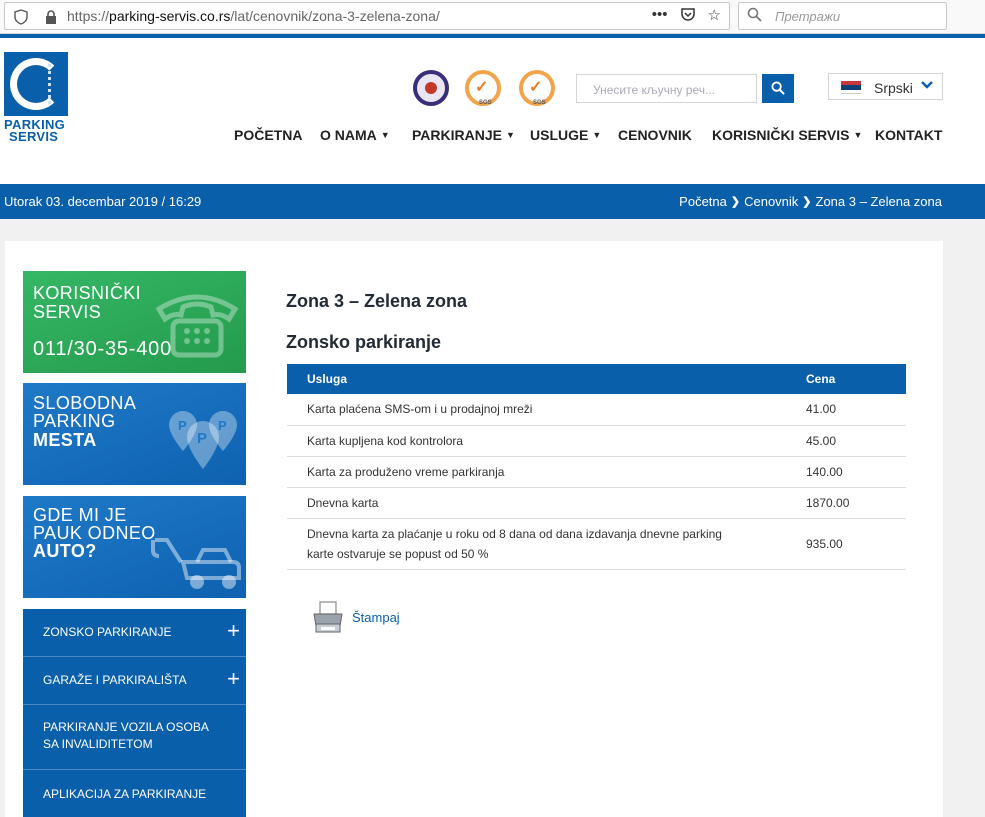 The width and height of the screenshot is (985, 817). Describe the element at coordinates (856, 379) in the screenshot. I see `column-header-price: Cena` at that location.